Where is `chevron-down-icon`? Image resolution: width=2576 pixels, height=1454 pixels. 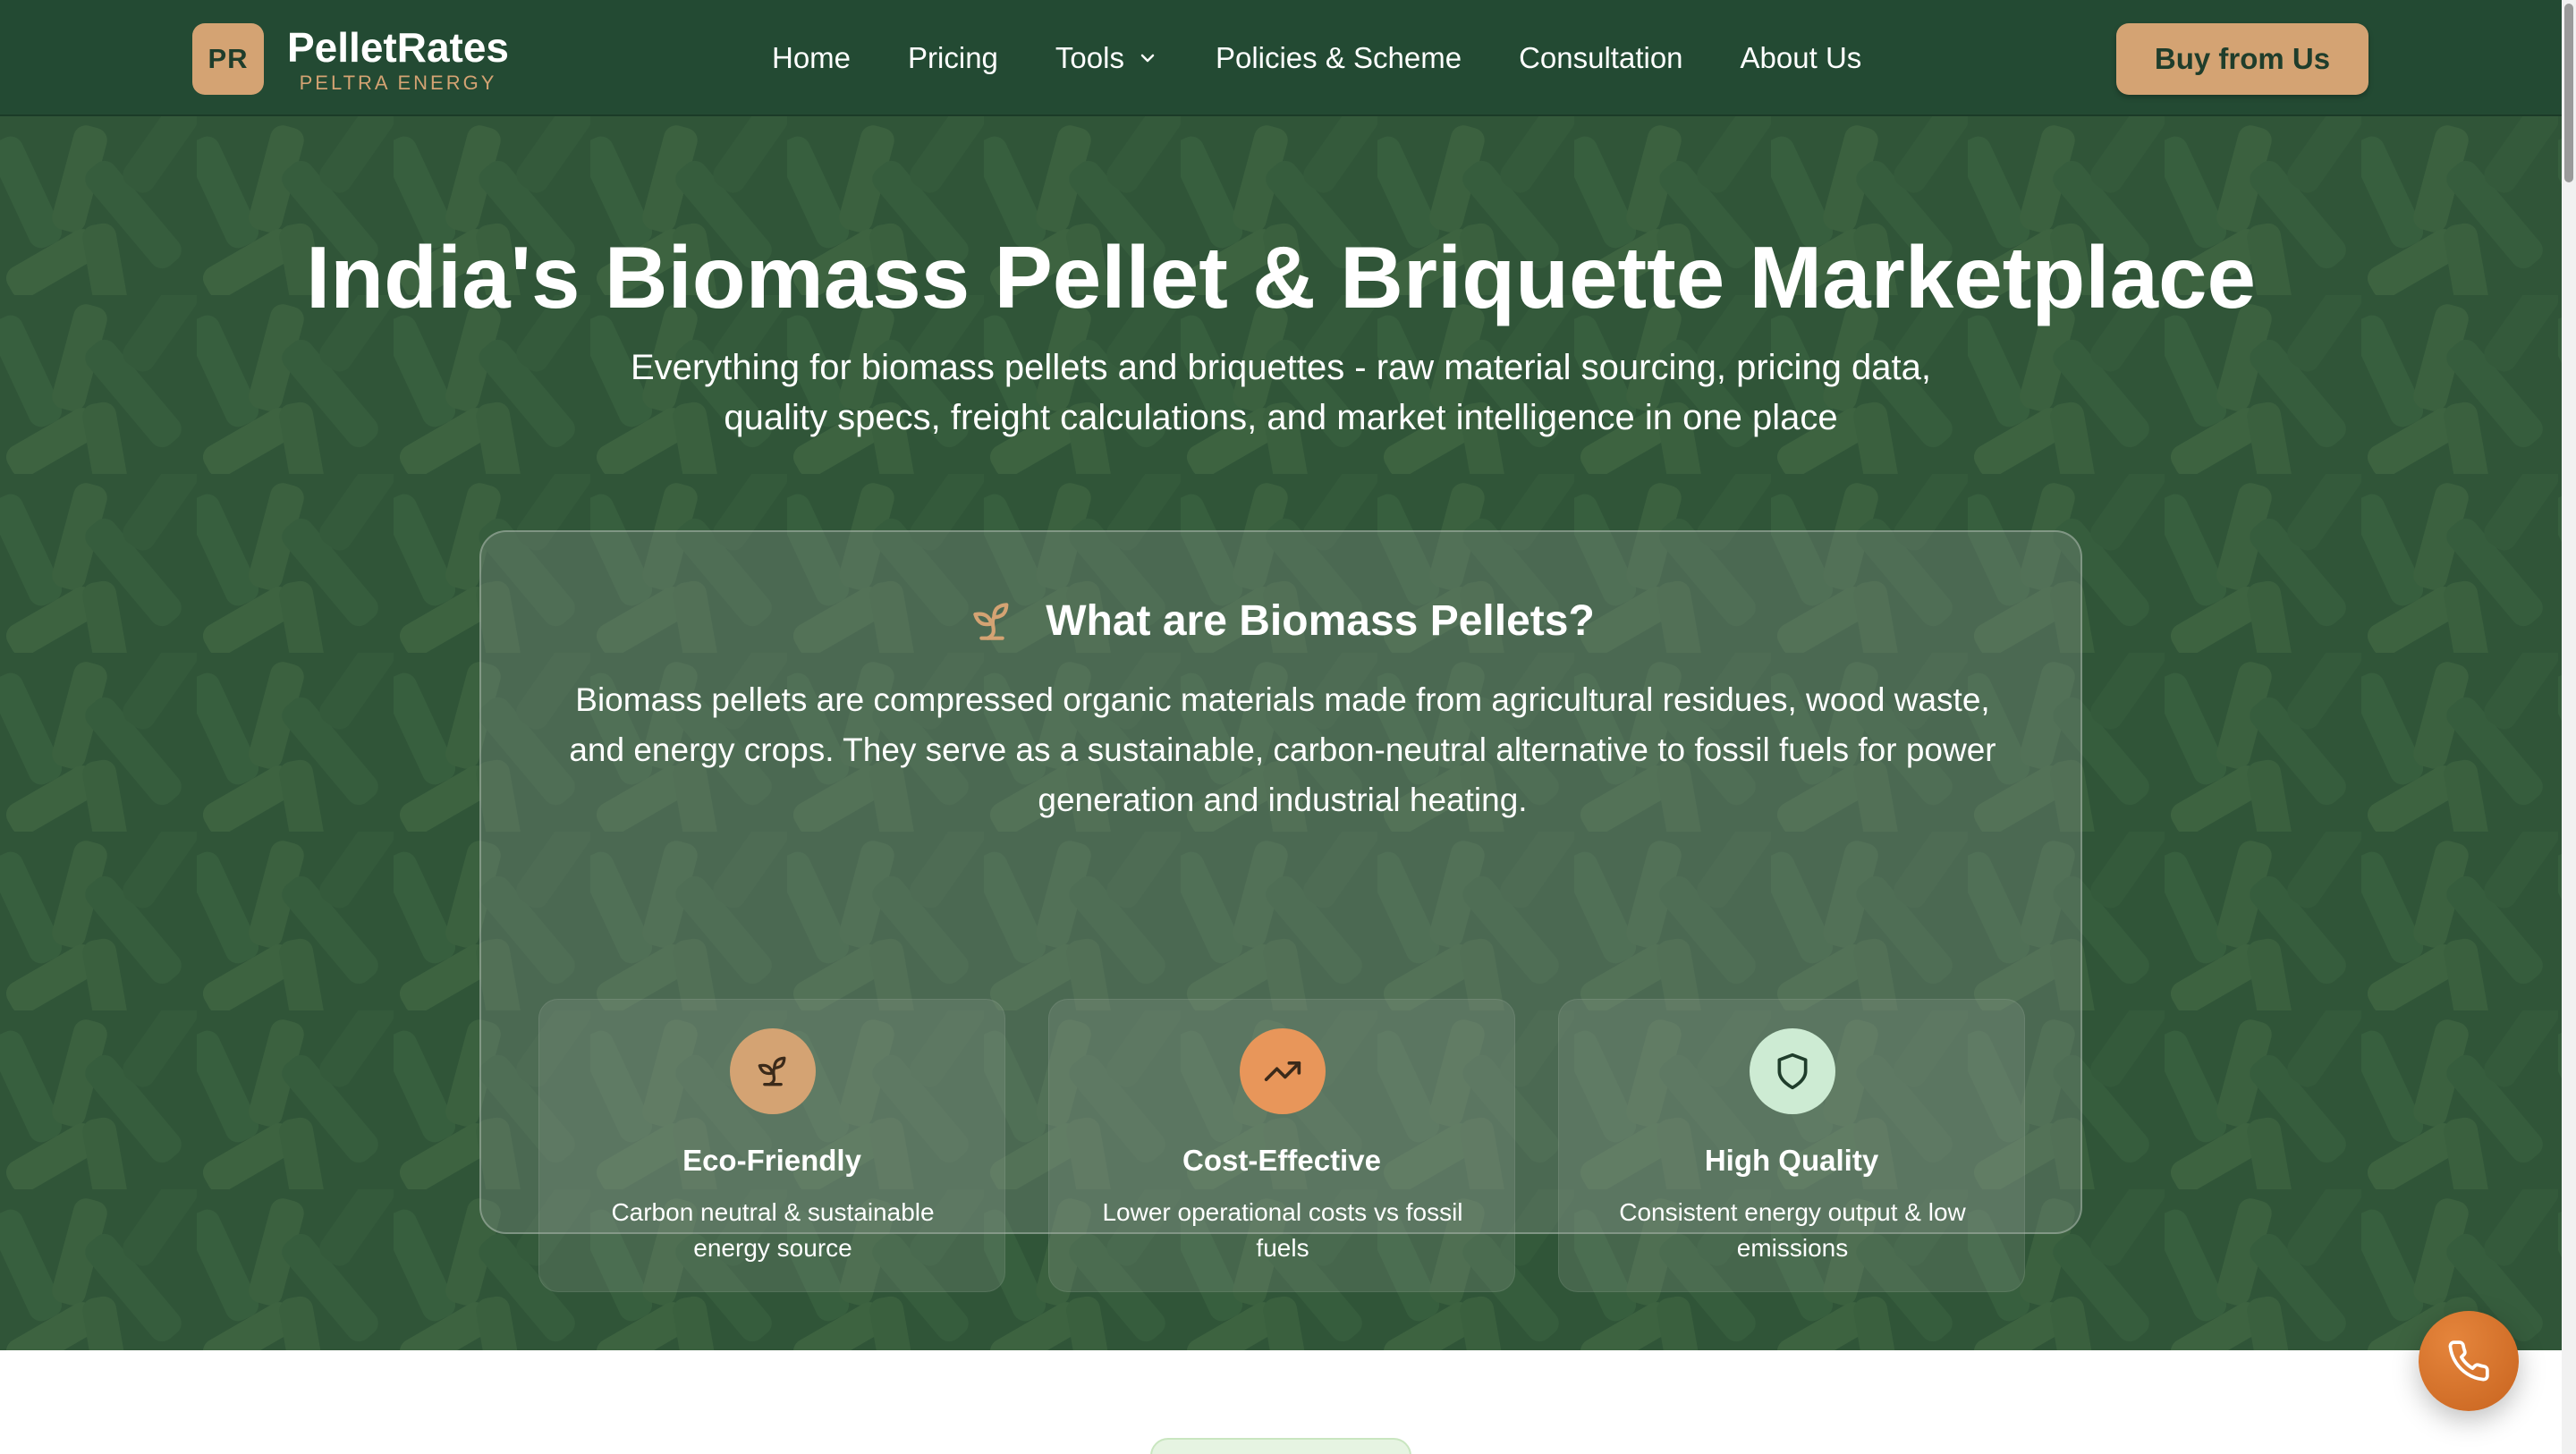 chevron-down-icon is located at coordinates (1147, 59).